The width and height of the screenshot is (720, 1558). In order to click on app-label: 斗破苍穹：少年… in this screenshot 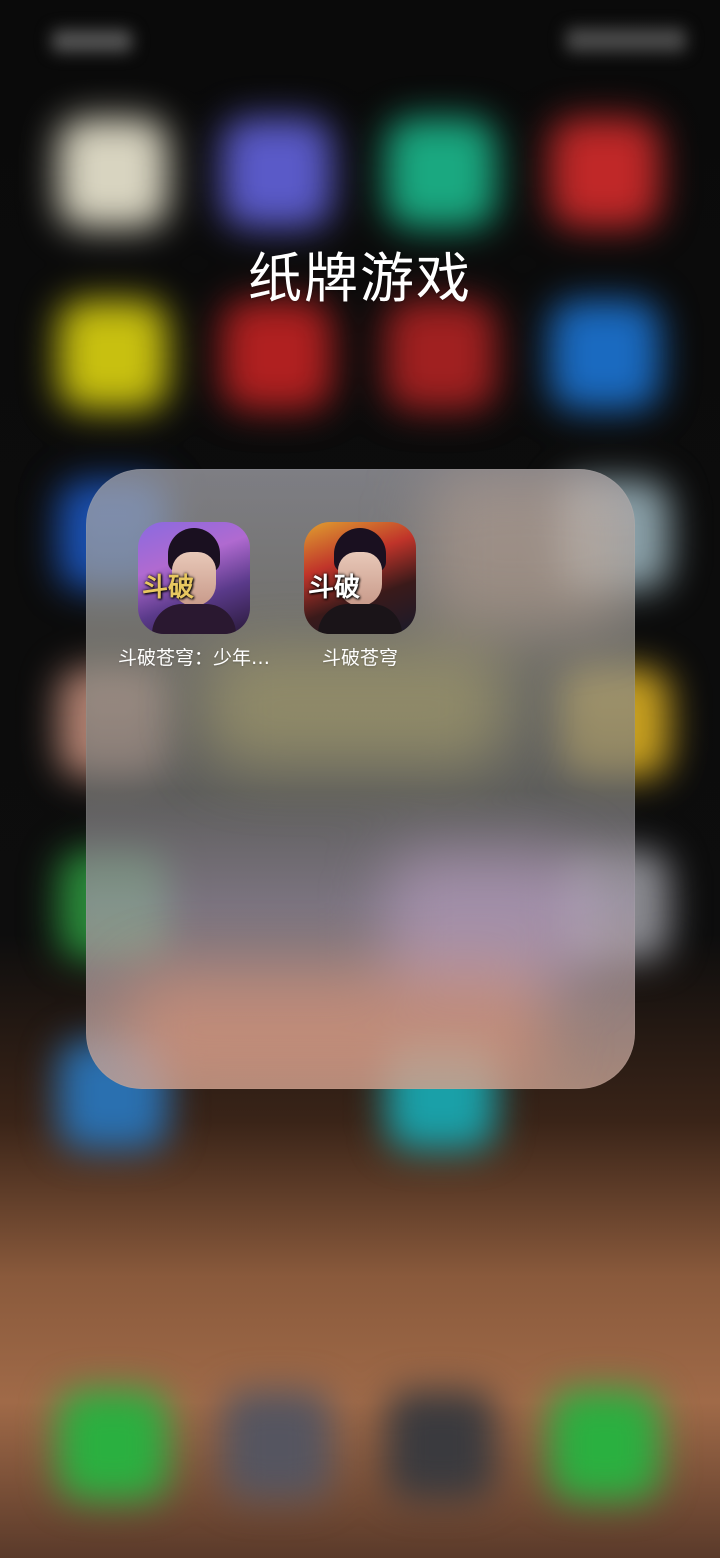, I will do `click(193, 658)`.